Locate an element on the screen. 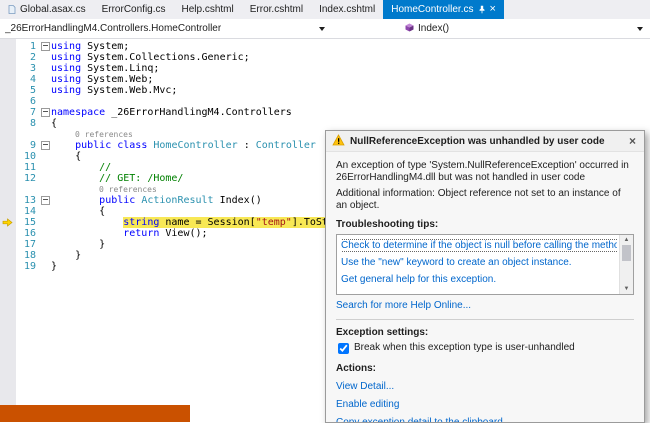  code-line: 1 using System; is located at coordinates (325, 46).